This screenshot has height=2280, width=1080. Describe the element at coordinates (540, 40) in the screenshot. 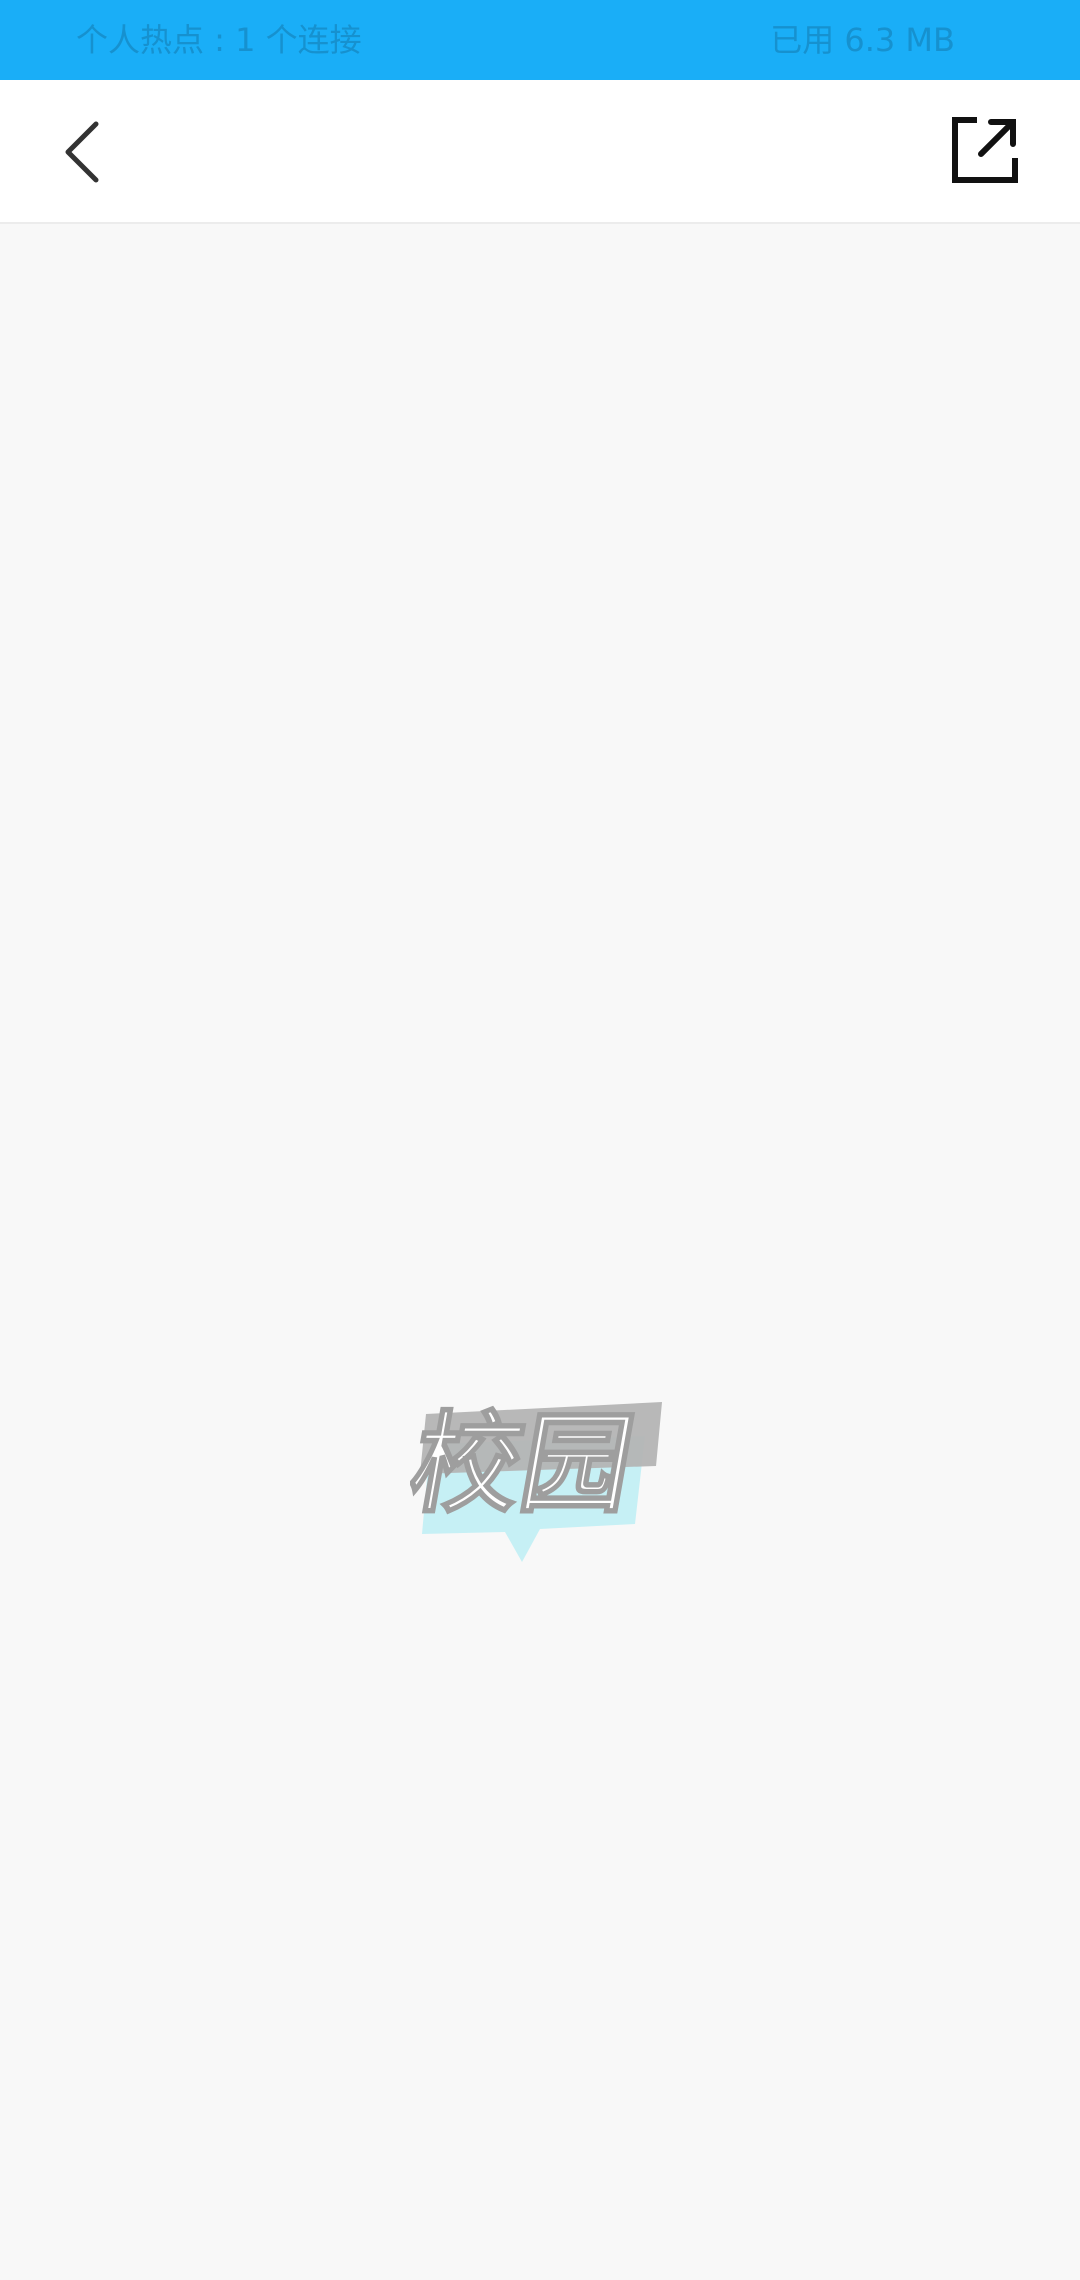

I see `status-bar: 个人热点 : 1 个连接 已用 6.3 MB` at that location.